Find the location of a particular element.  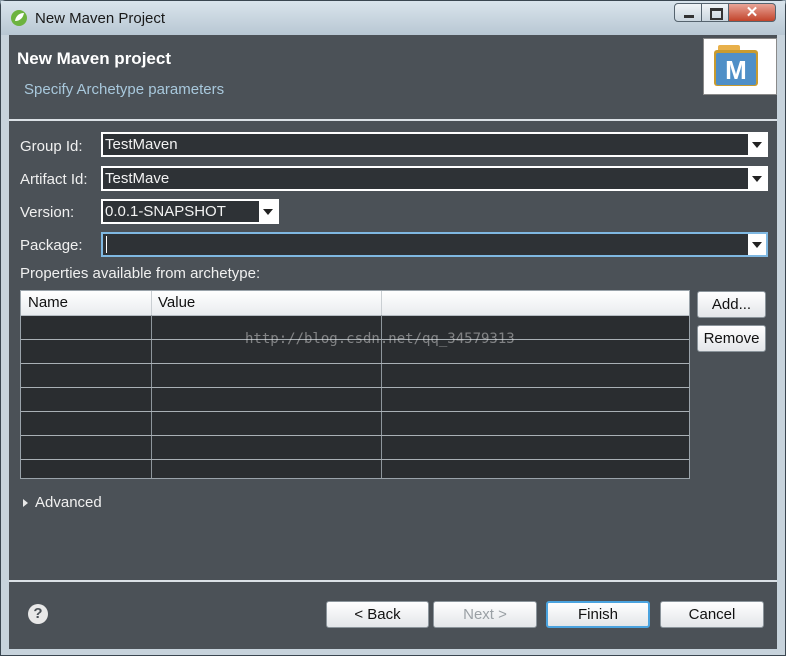

next-button: Next > is located at coordinates (485, 614).